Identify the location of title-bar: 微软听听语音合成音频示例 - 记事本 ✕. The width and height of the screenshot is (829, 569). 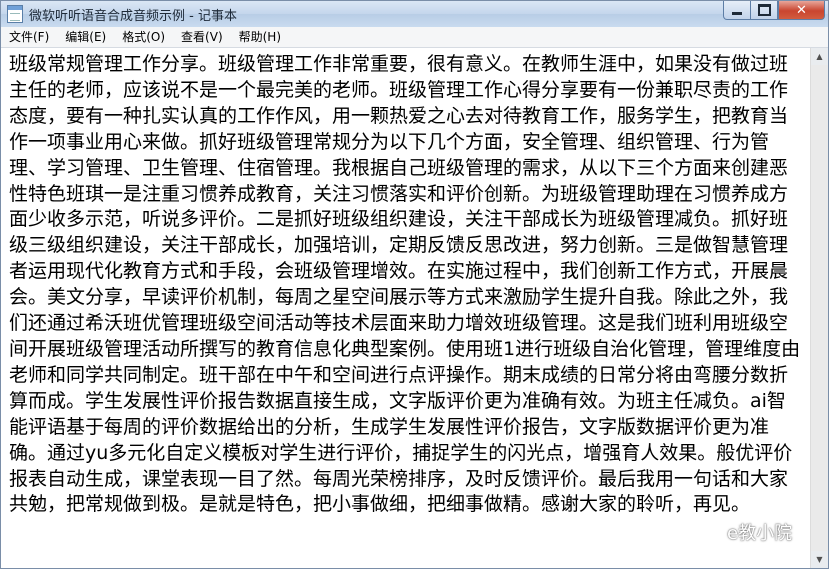
(414, 14).